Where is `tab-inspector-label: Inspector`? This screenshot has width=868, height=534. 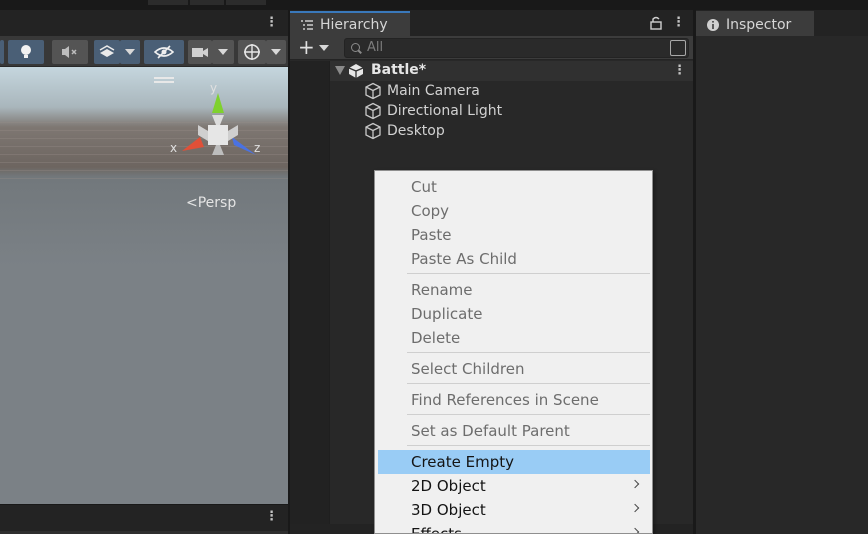 tab-inspector-label: Inspector is located at coordinates (759, 24).